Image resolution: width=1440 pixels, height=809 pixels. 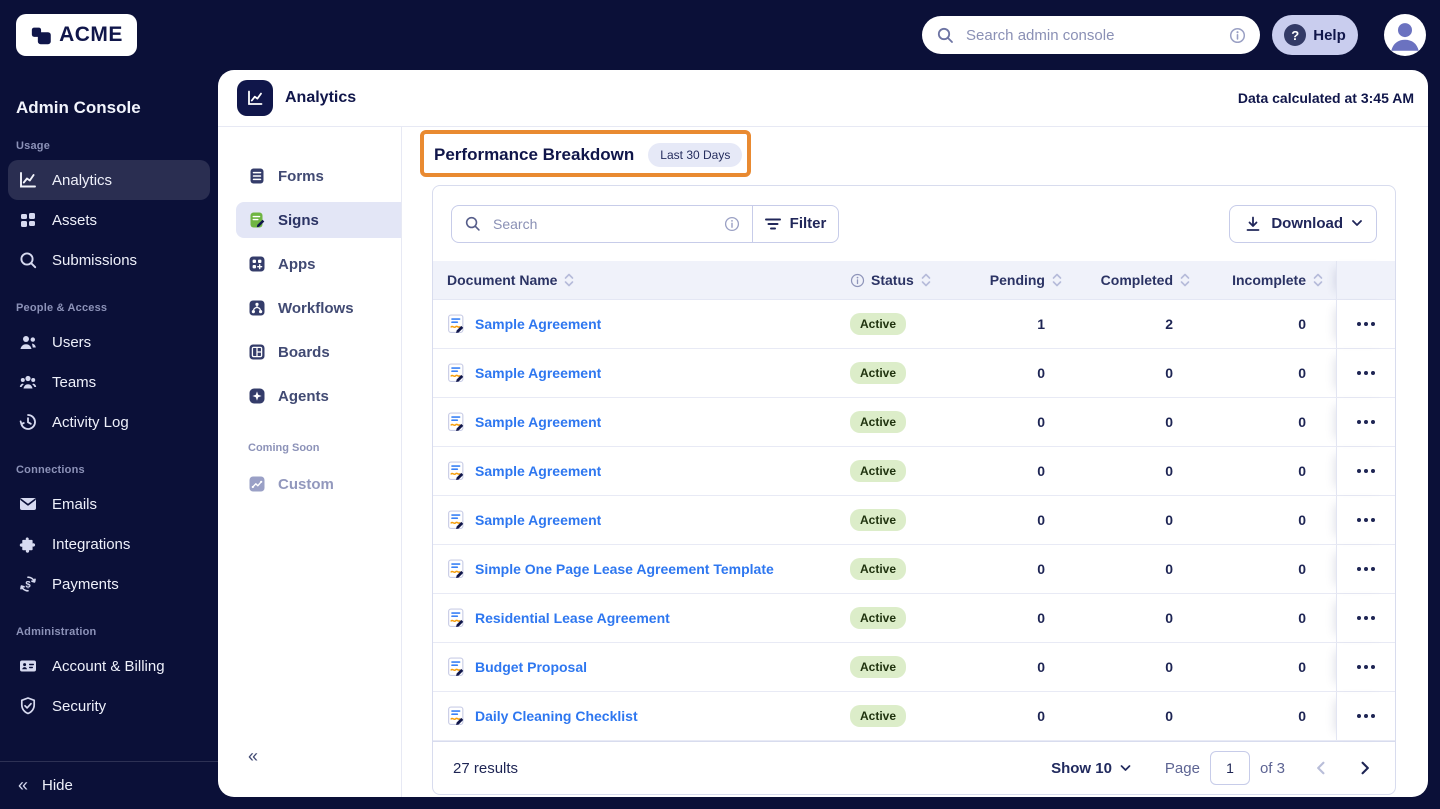 What do you see at coordinates (641, 280) in the screenshot?
I see `column-header-document-name: Document Name` at bounding box center [641, 280].